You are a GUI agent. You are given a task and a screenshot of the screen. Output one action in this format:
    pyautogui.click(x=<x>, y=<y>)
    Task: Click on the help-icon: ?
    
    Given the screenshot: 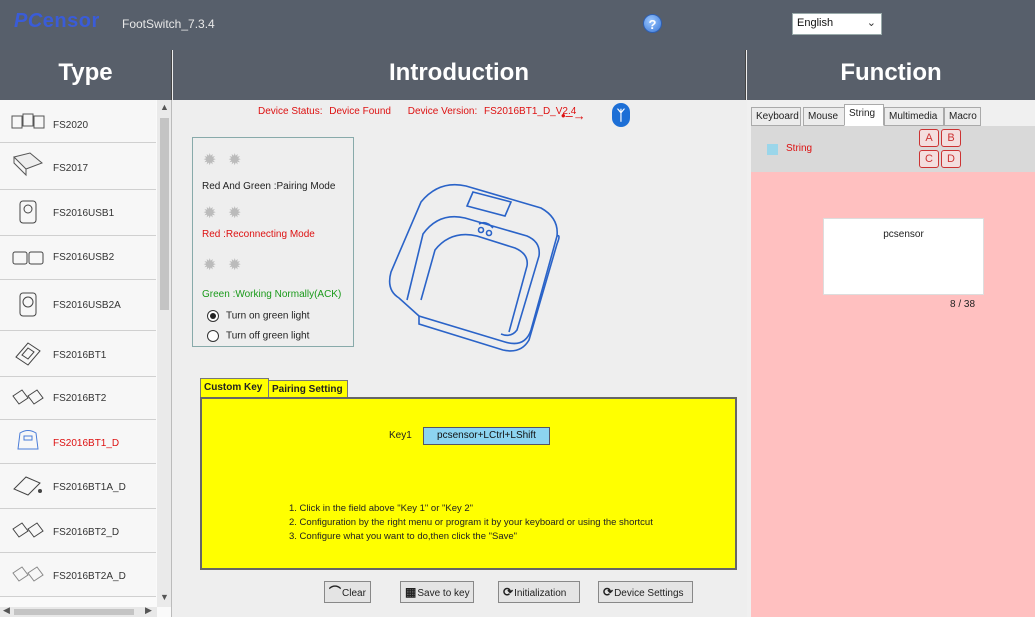 What is the action you would take?
    pyautogui.click(x=652, y=23)
    